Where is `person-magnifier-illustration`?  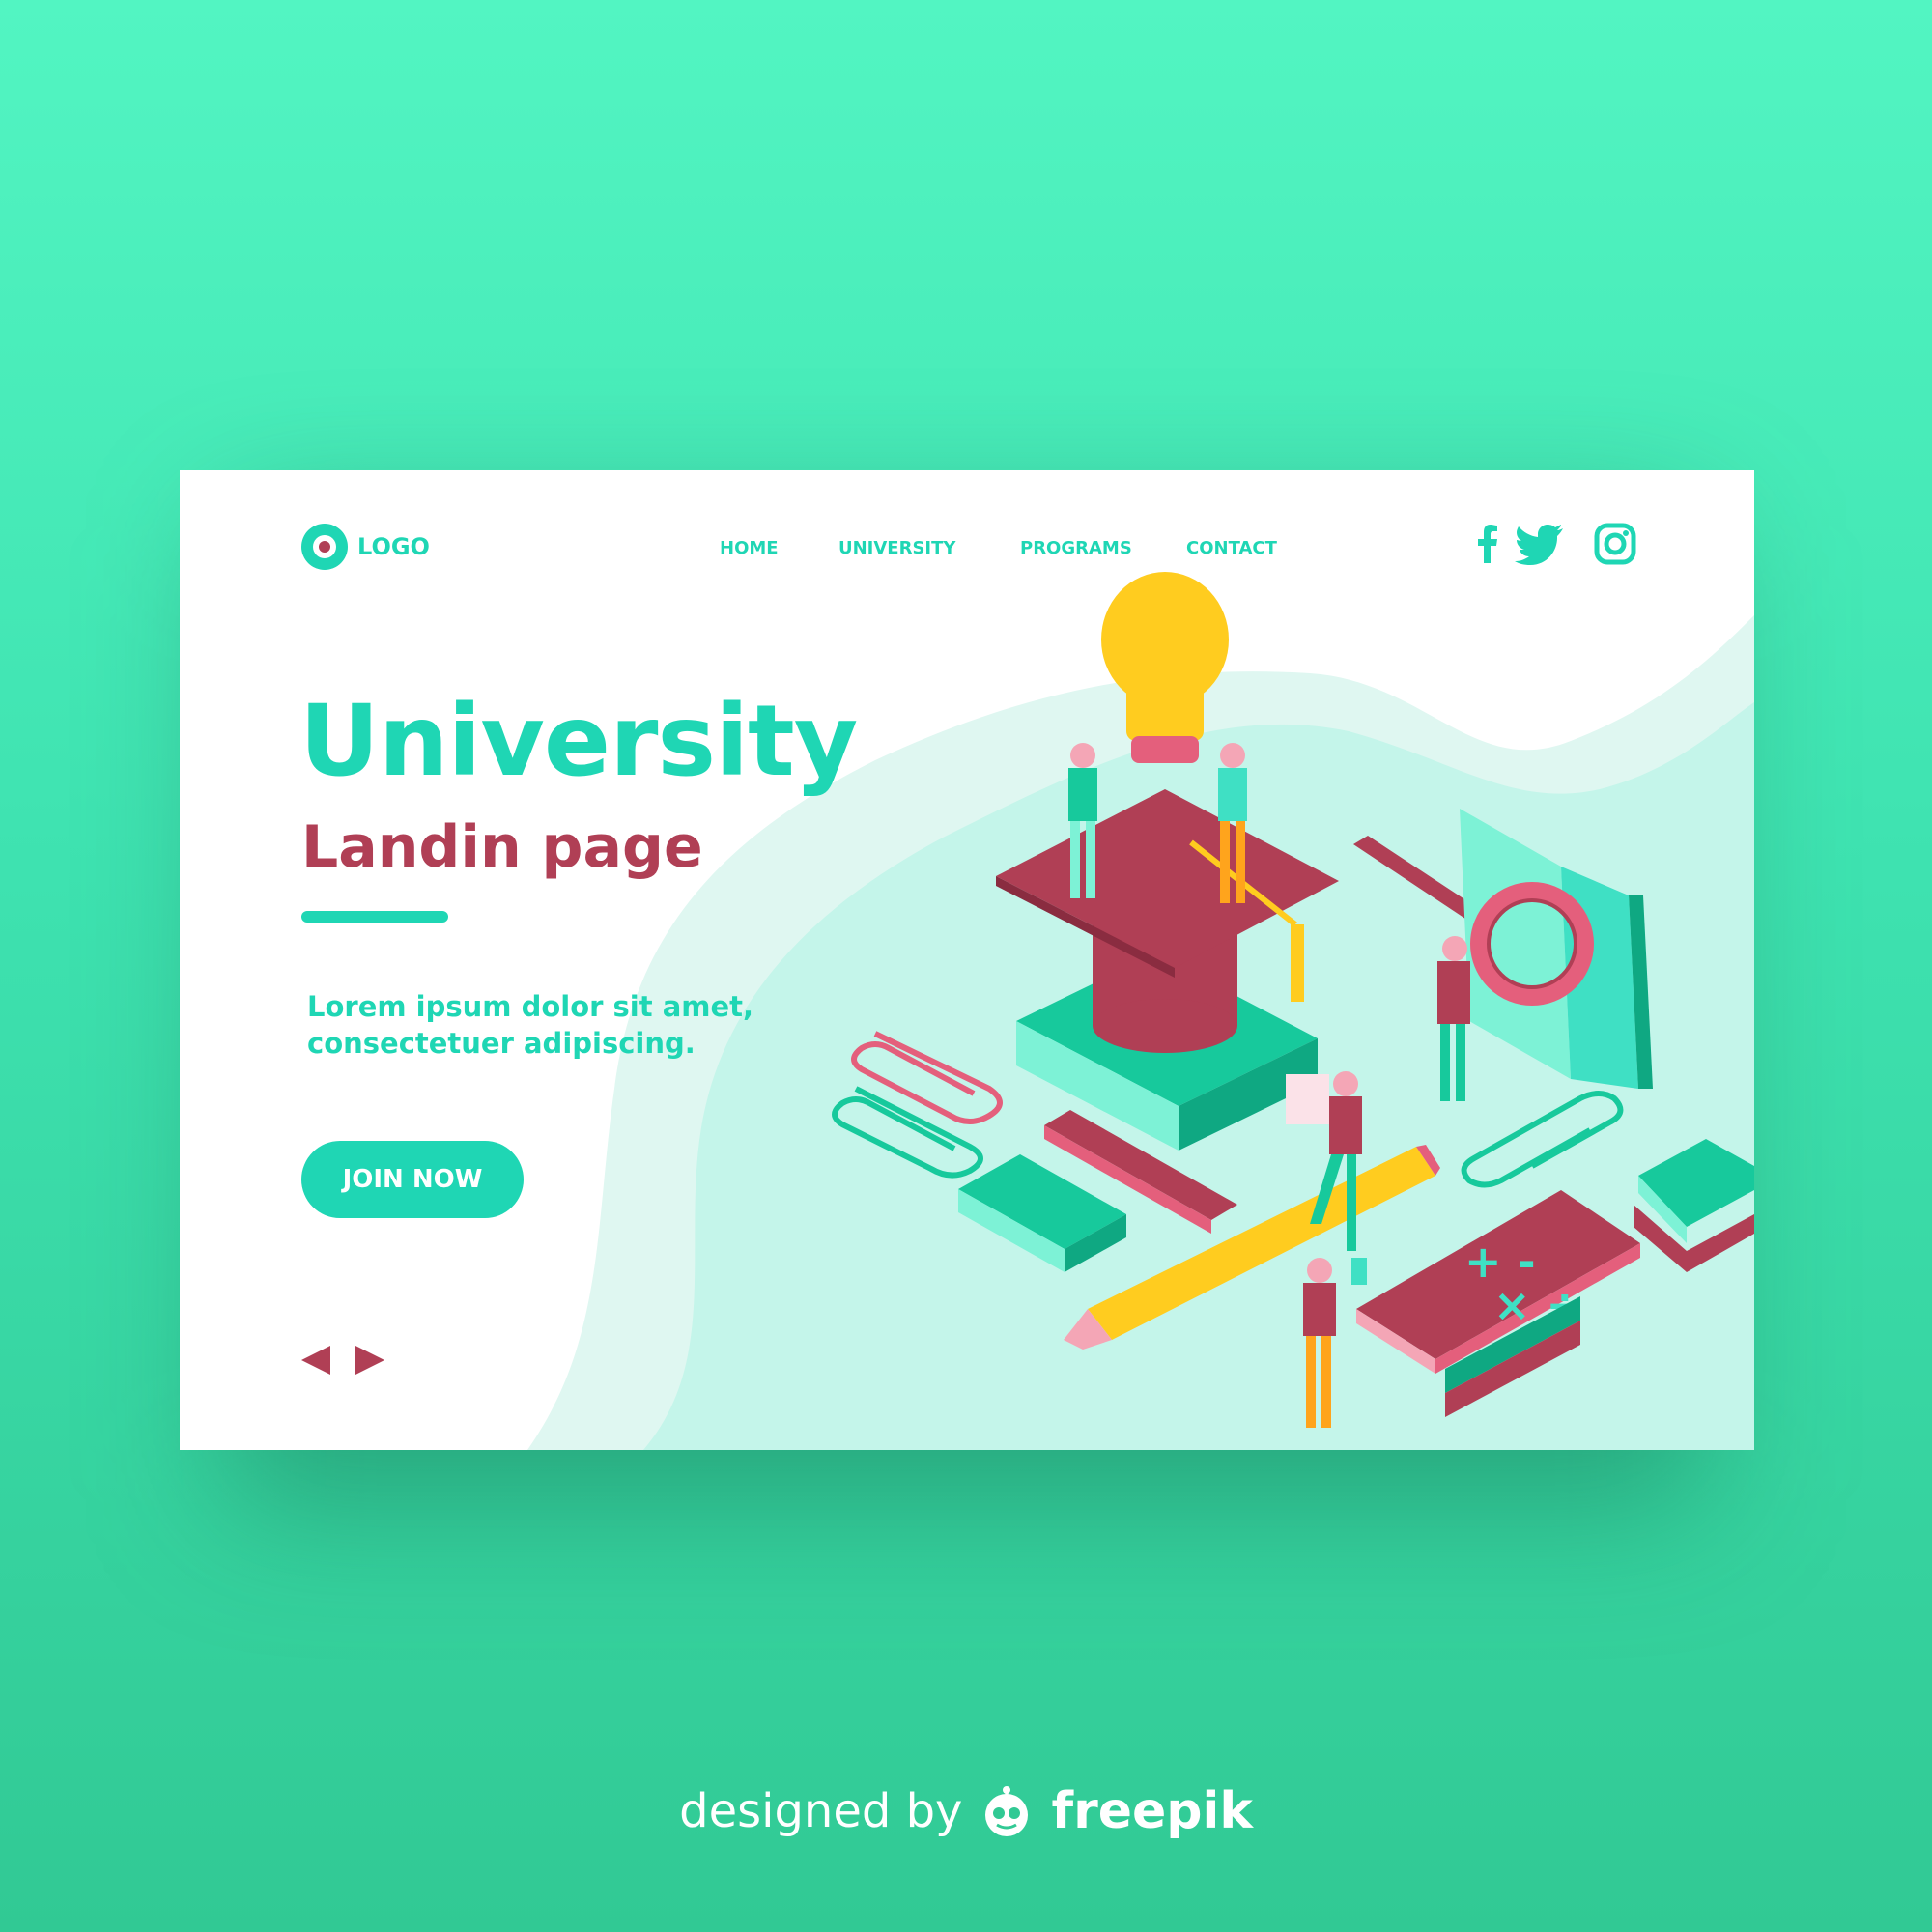 person-magnifier-illustration is located at coordinates (1453, 1018).